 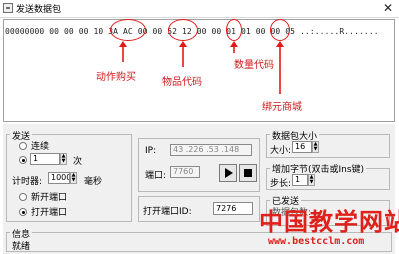 I want to click on info-status: 就绪, so click(x=21, y=247).